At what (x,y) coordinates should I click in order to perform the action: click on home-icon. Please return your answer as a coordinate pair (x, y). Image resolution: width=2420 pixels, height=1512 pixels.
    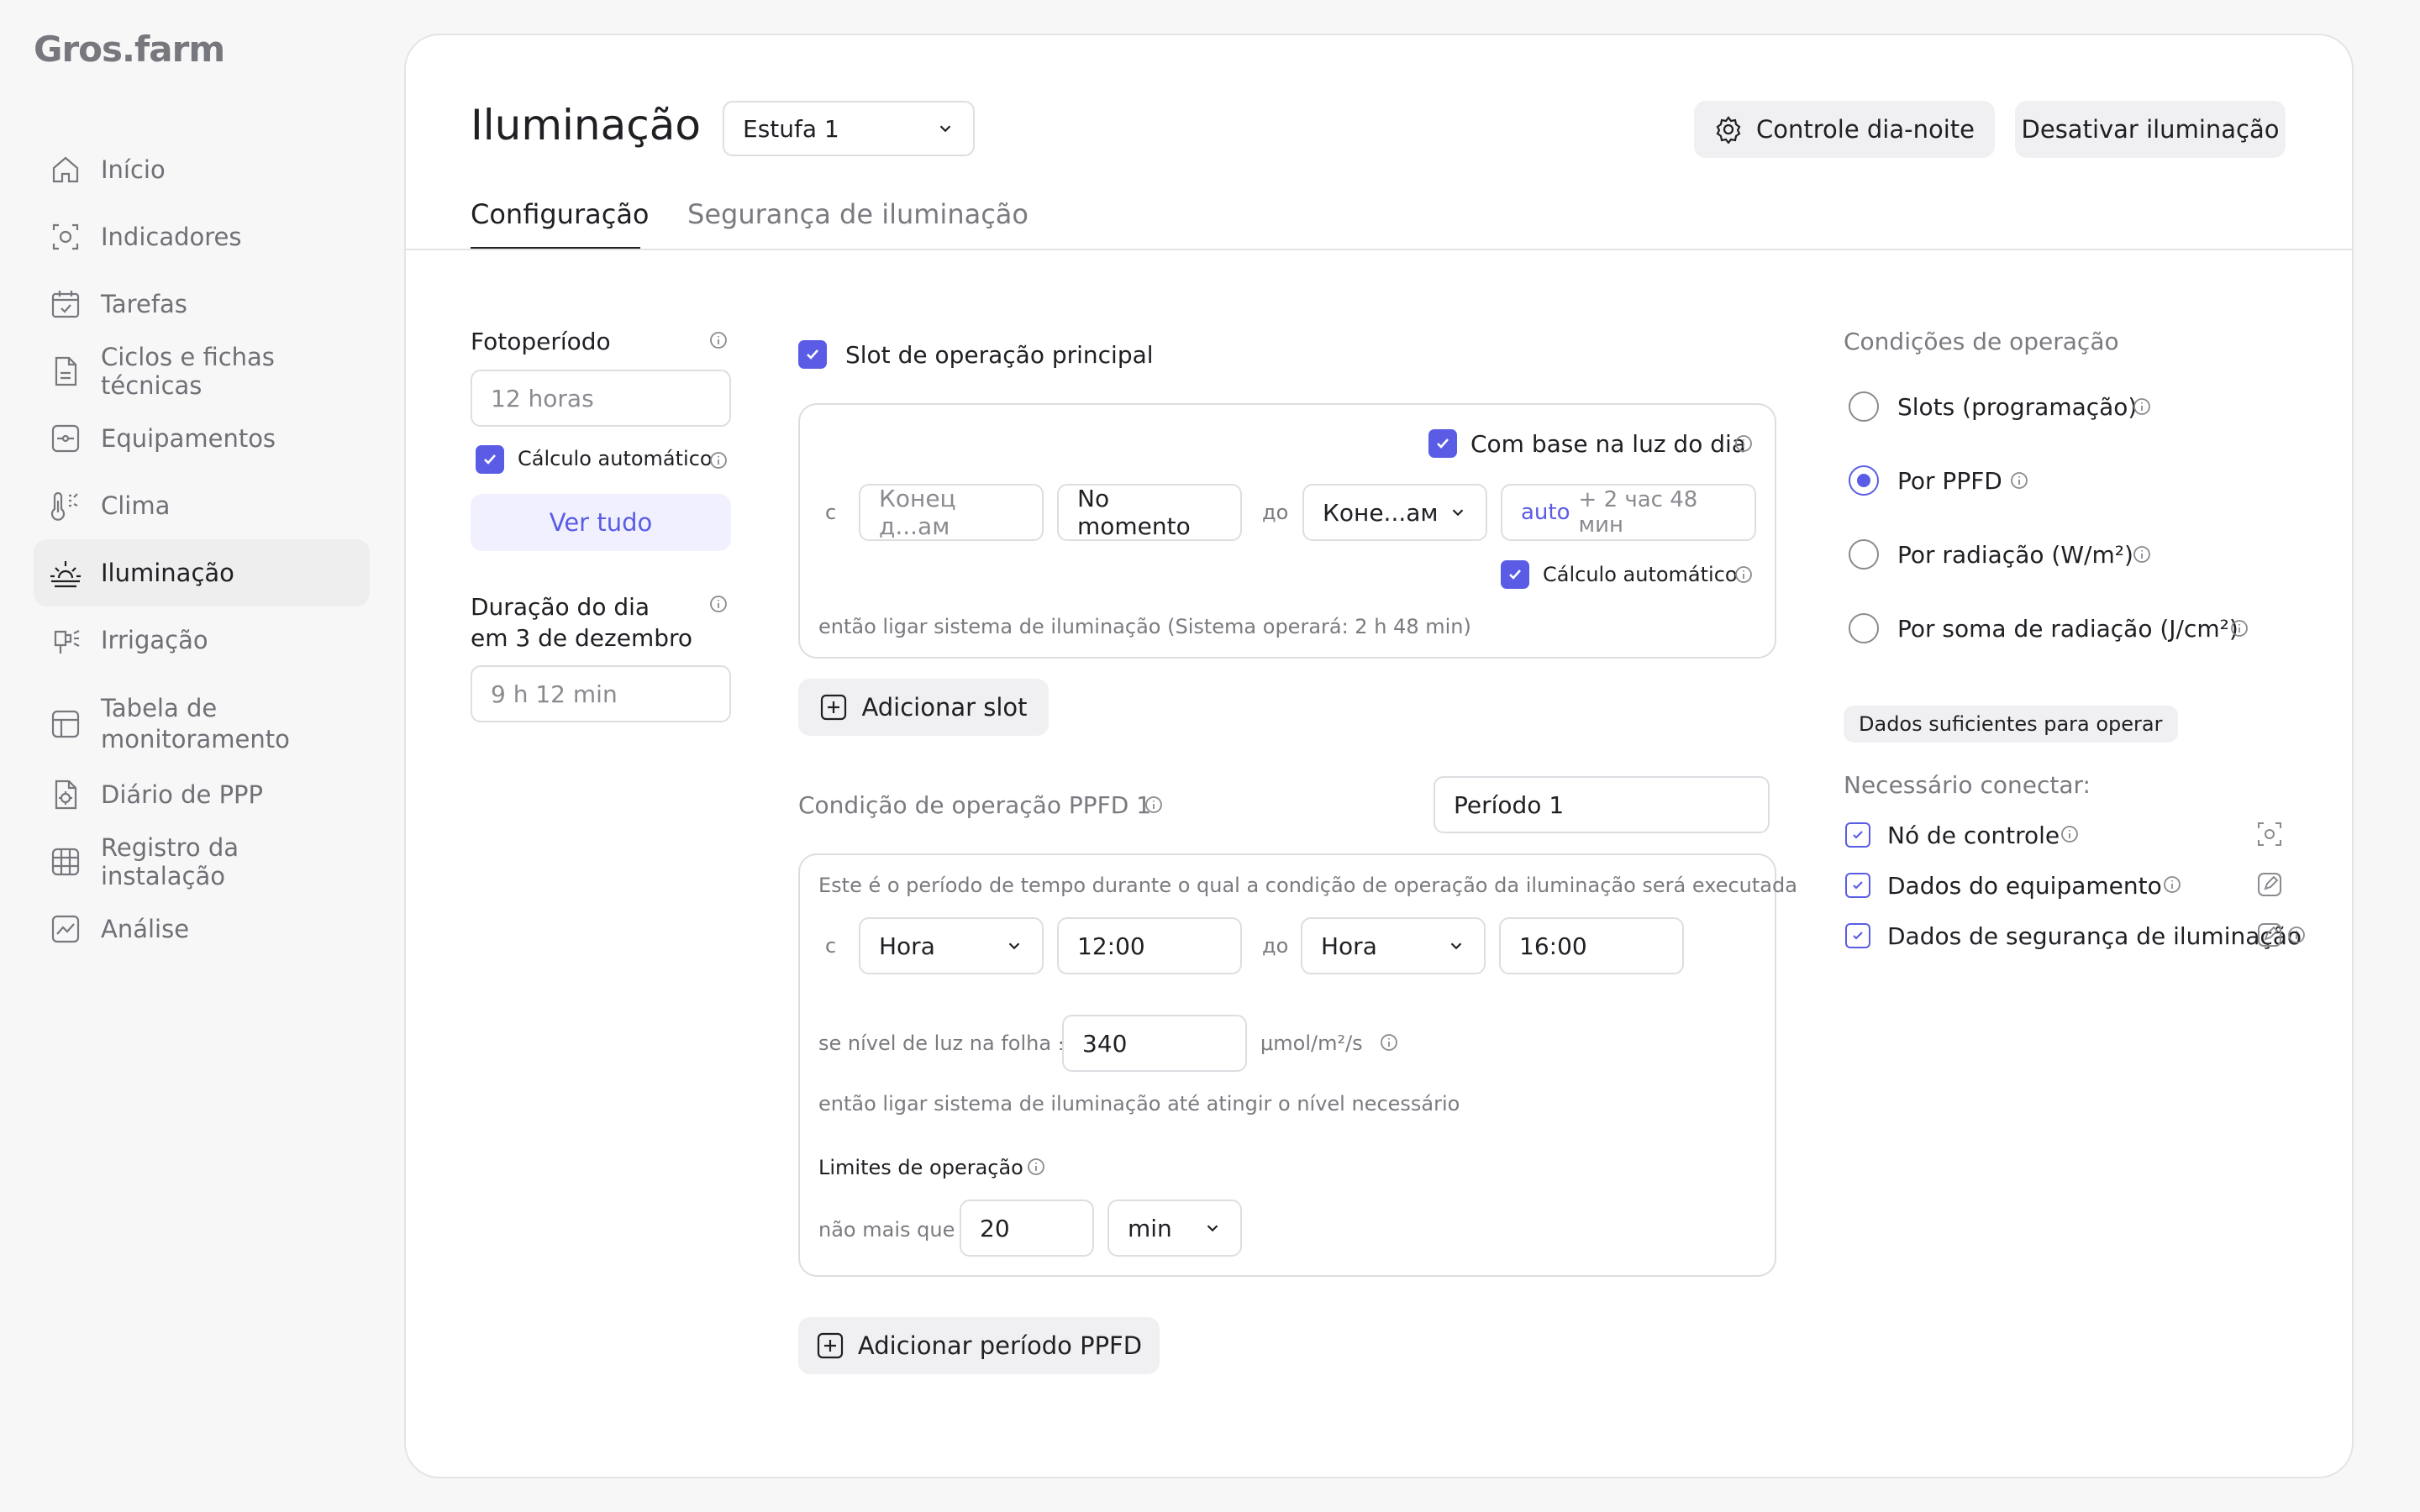
    Looking at the image, I should click on (65, 169).